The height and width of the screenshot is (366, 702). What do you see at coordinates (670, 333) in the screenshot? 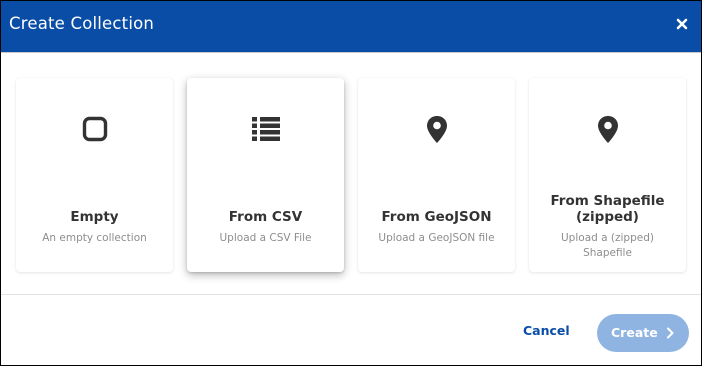
I see `chevron-right-icon` at bounding box center [670, 333].